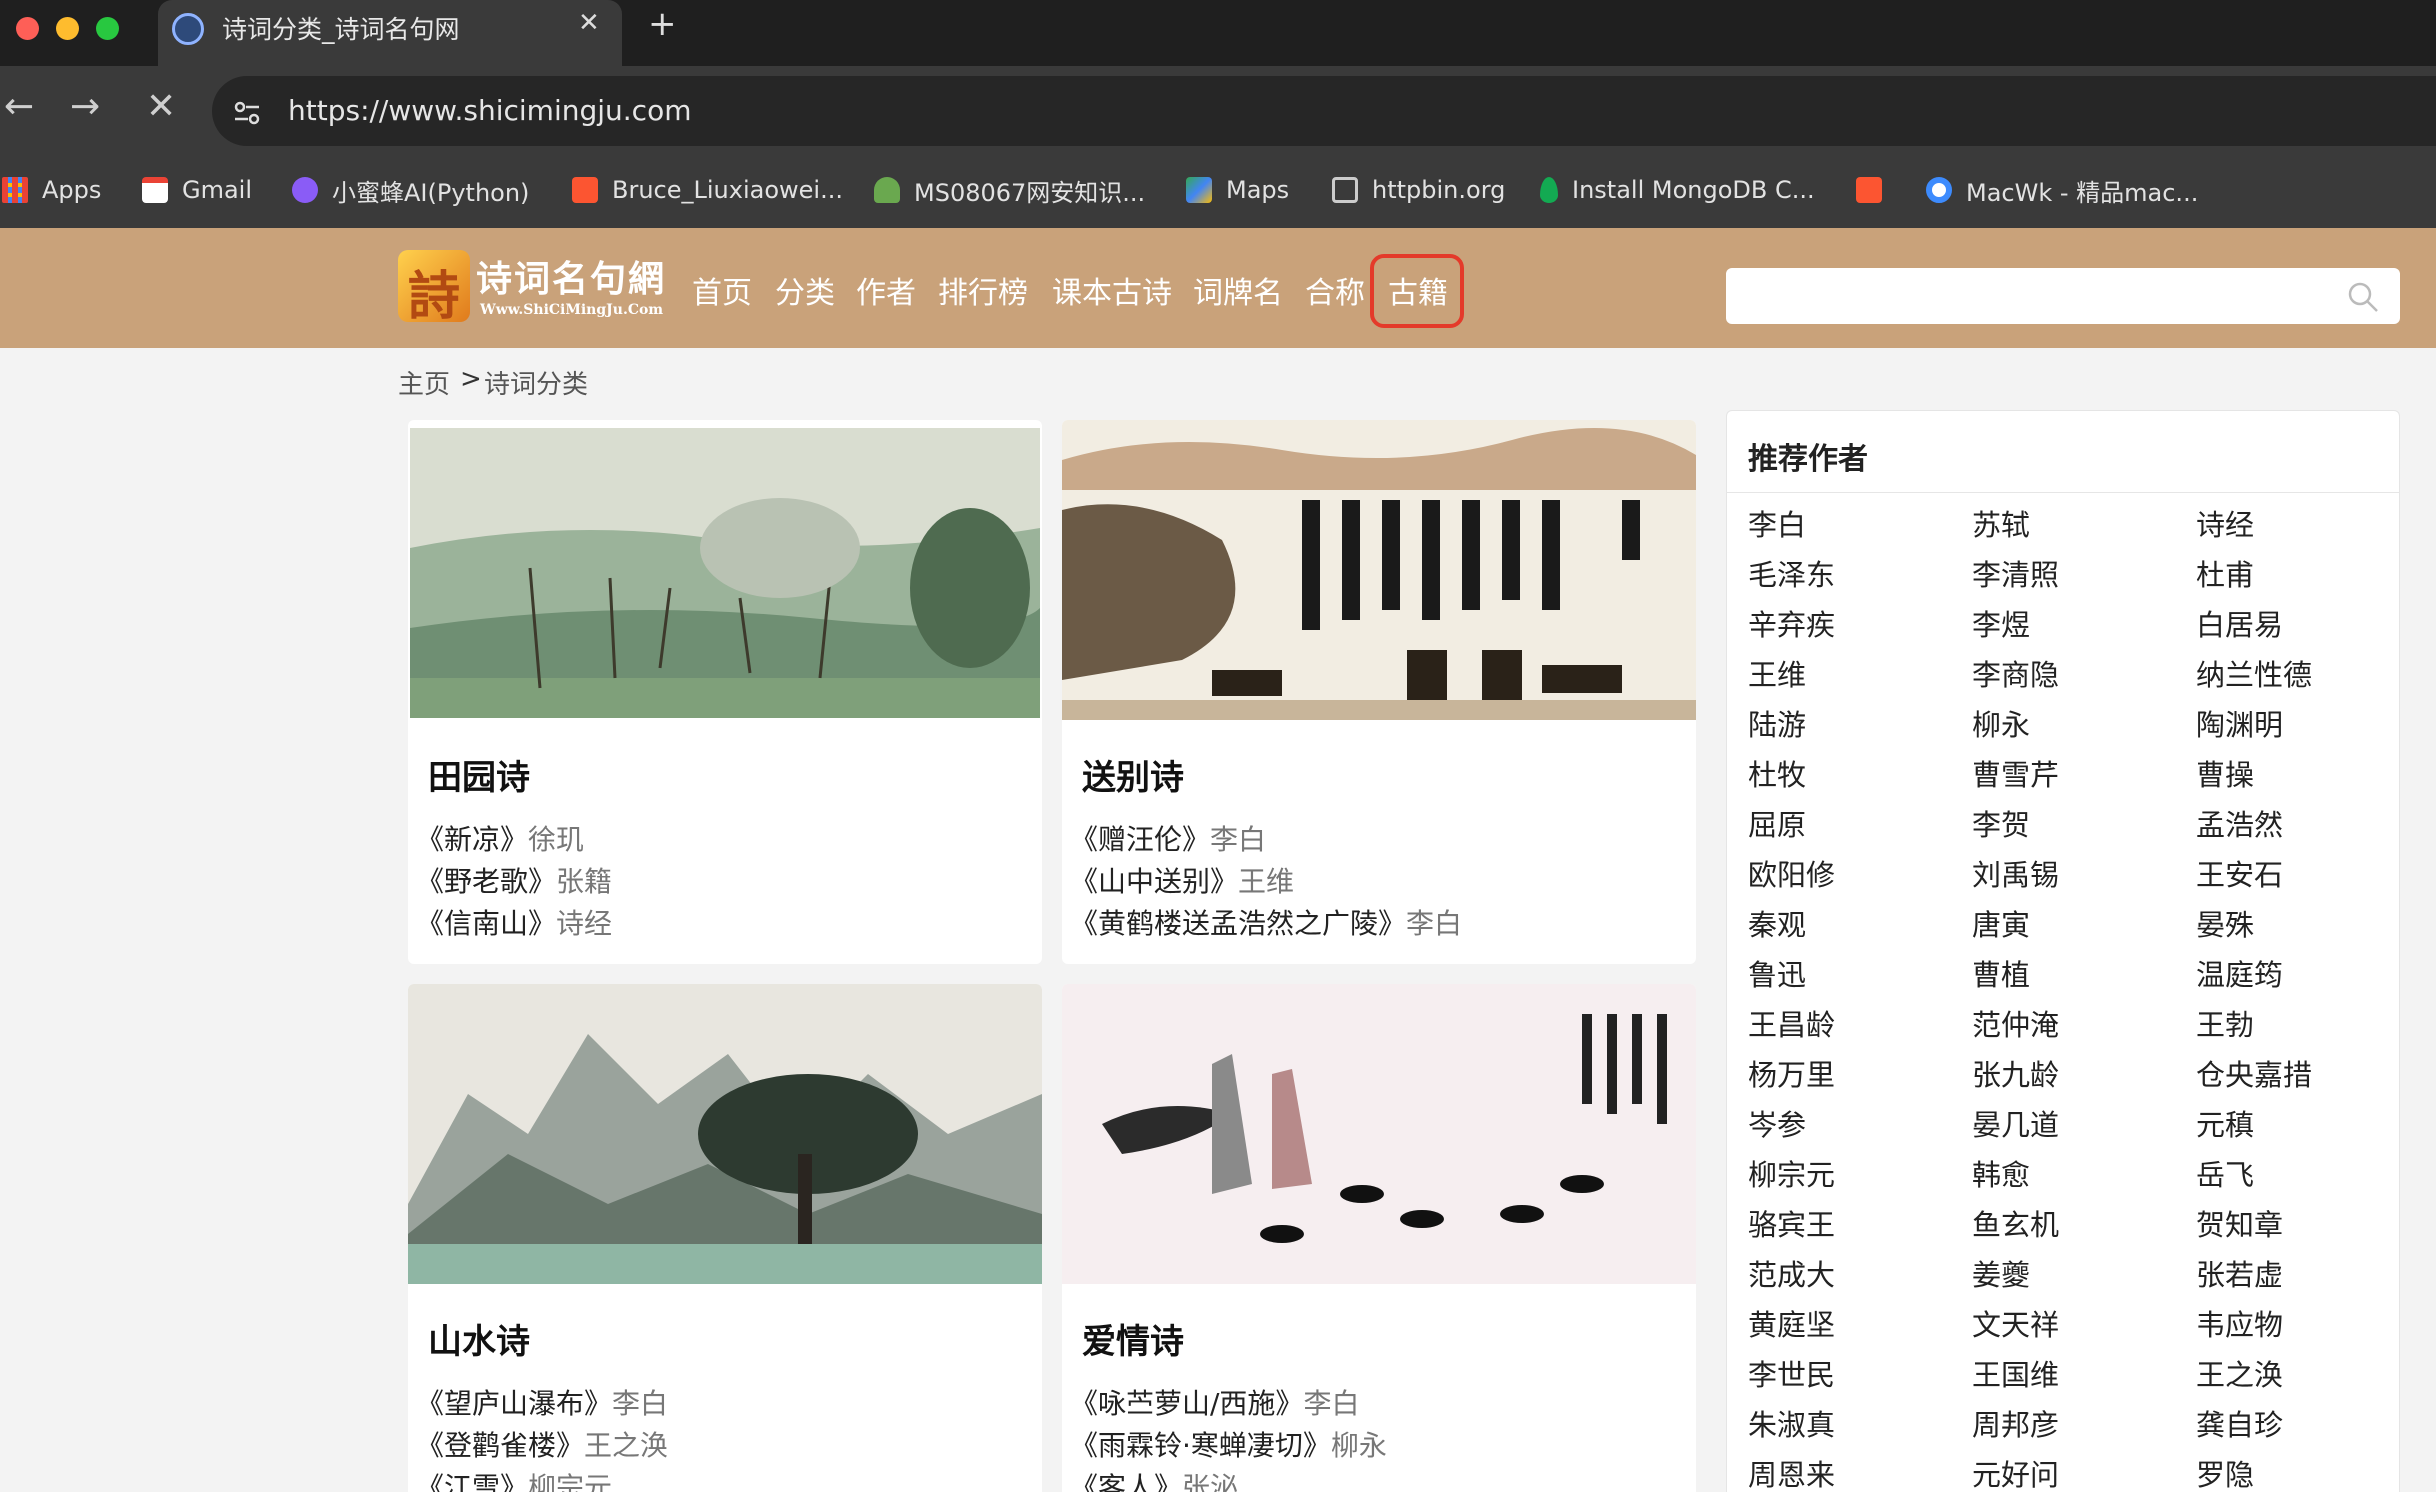 The width and height of the screenshot is (2436, 1492). What do you see at coordinates (1791, 1173) in the screenshot?
I see `author-link: 柳宗元` at bounding box center [1791, 1173].